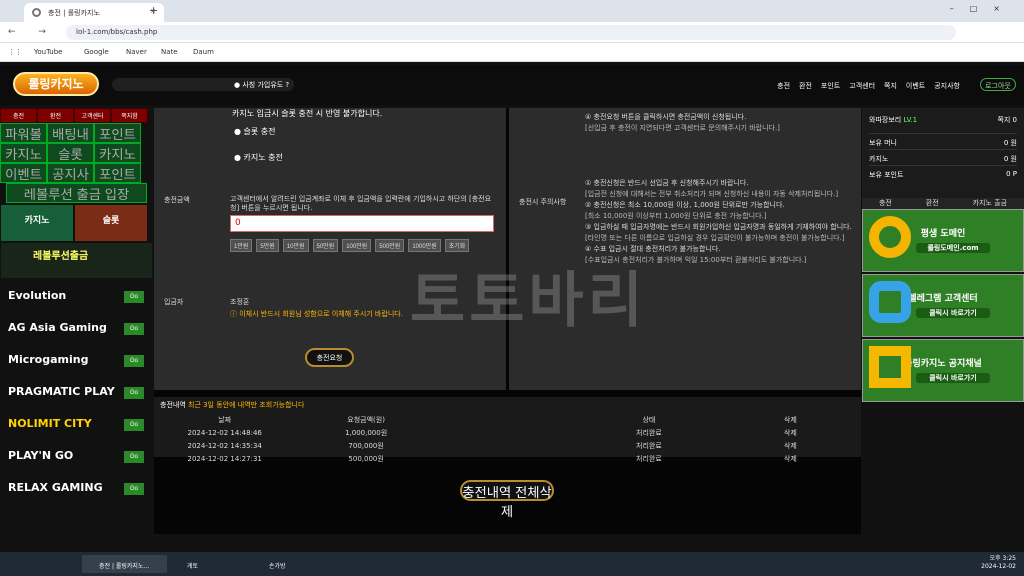 The height and width of the screenshot is (576, 1024). What do you see at coordinates (174, 302) in the screenshot?
I see `payer-label: 입금자` at bounding box center [174, 302].